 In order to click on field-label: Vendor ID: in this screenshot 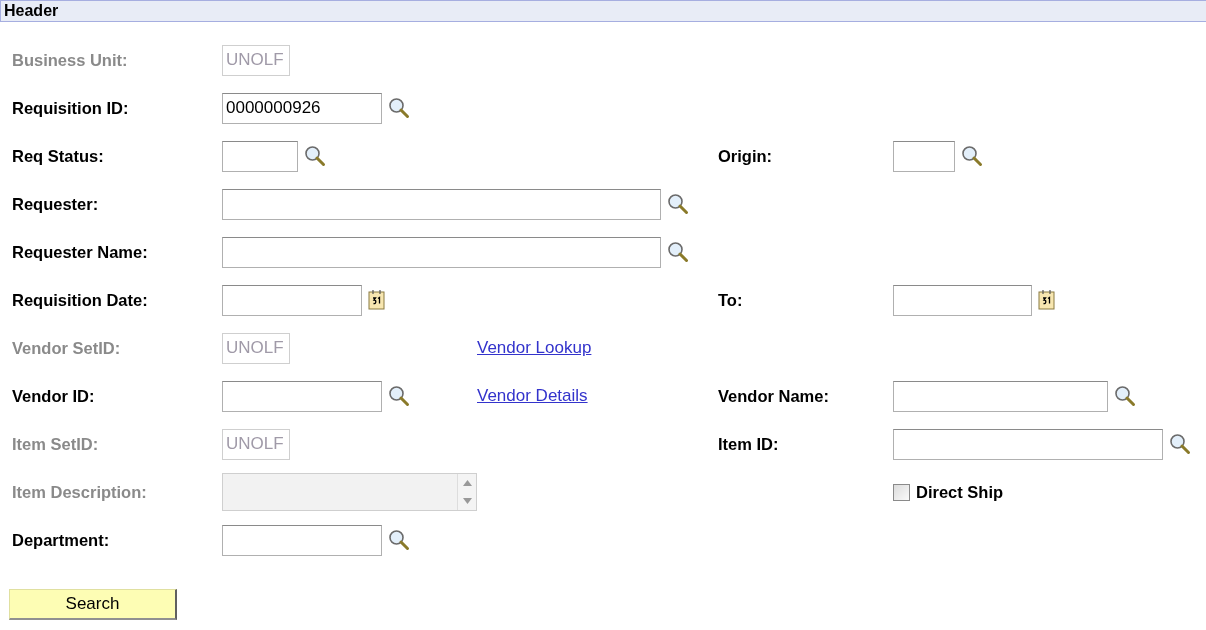, I will do `click(54, 396)`.